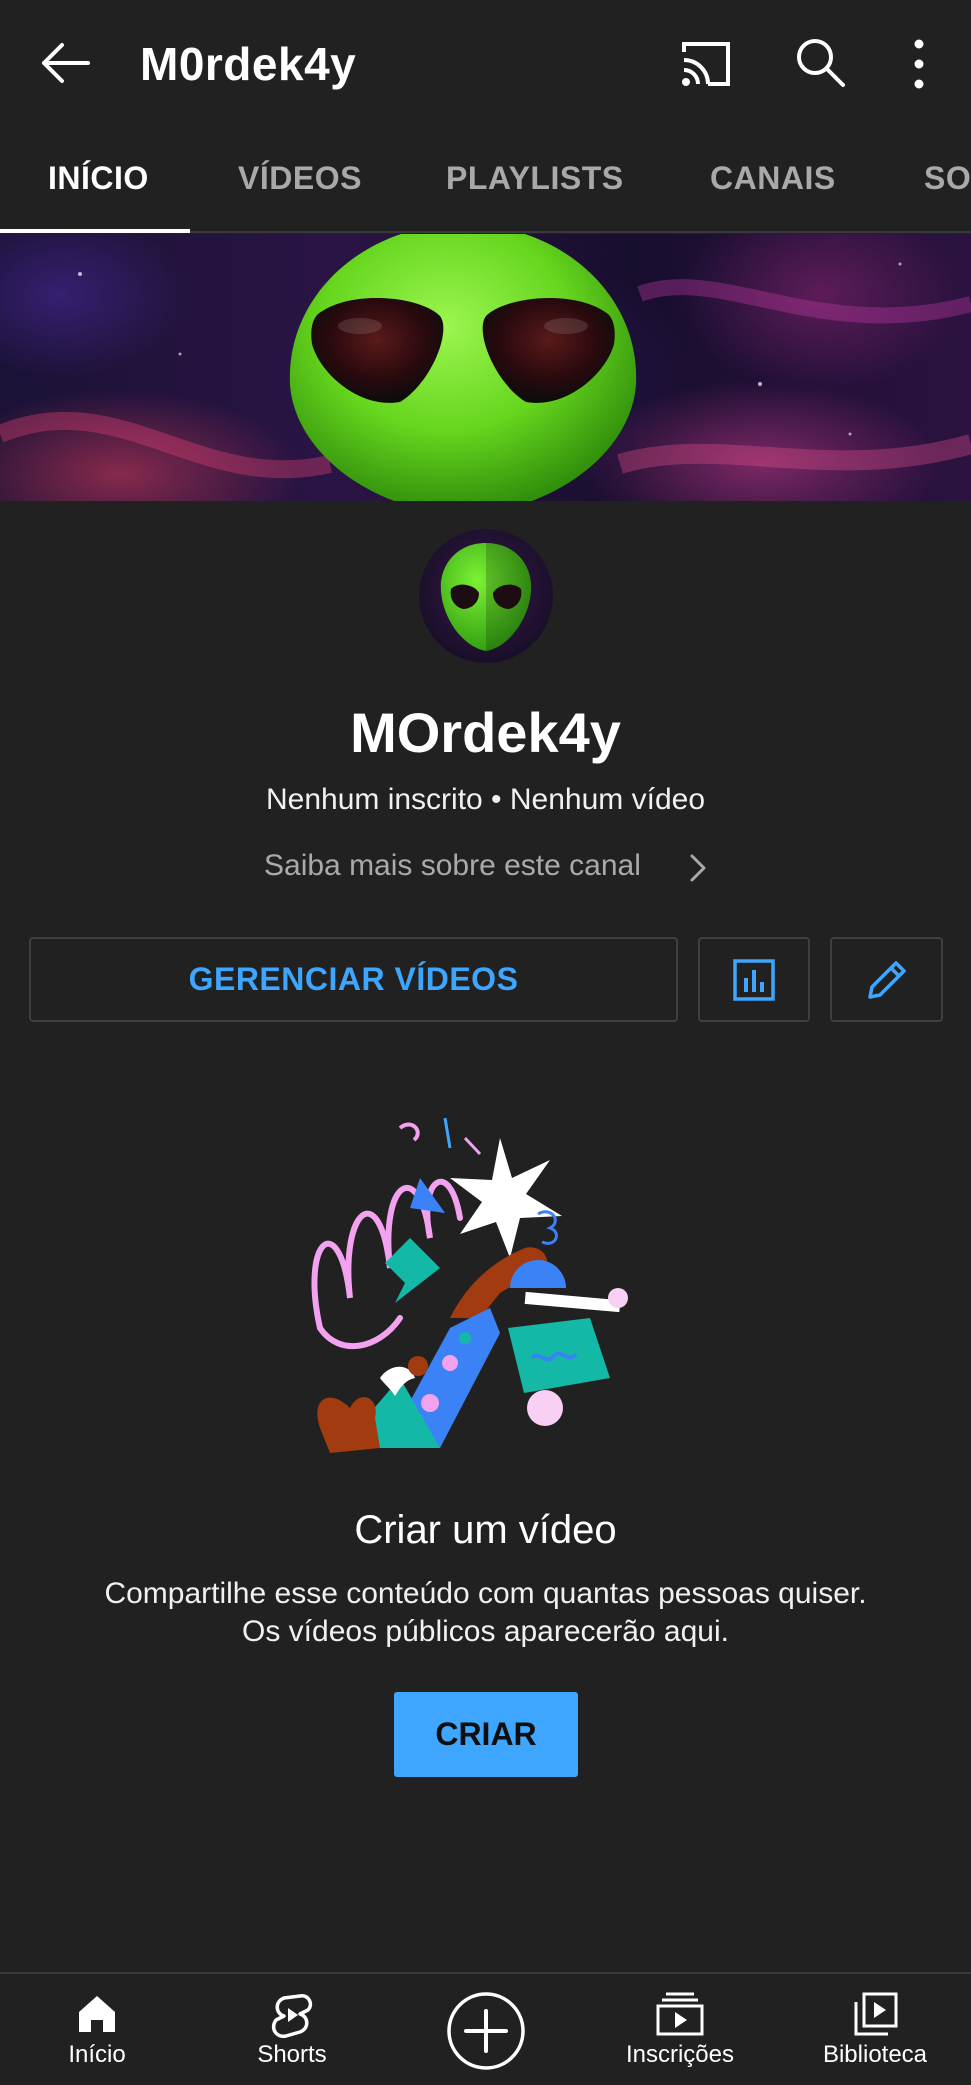 The width and height of the screenshot is (971, 2085). I want to click on home-icon, so click(97, 2014).